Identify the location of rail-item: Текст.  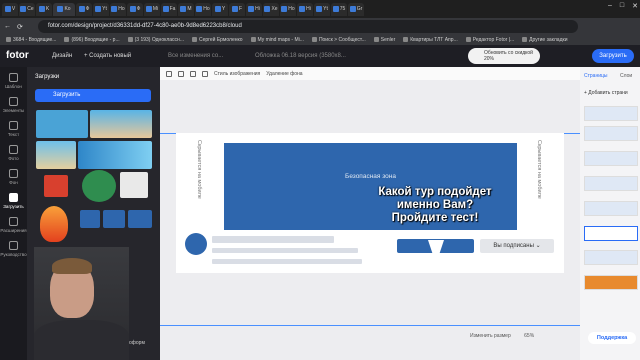
(13, 129).